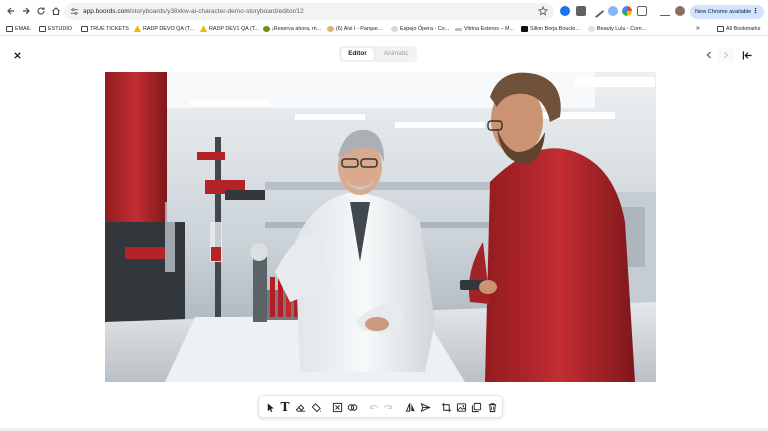 This screenshot has width=768, height=431. I want to click on bookmark-item: EMAIL, so click(18, 29).